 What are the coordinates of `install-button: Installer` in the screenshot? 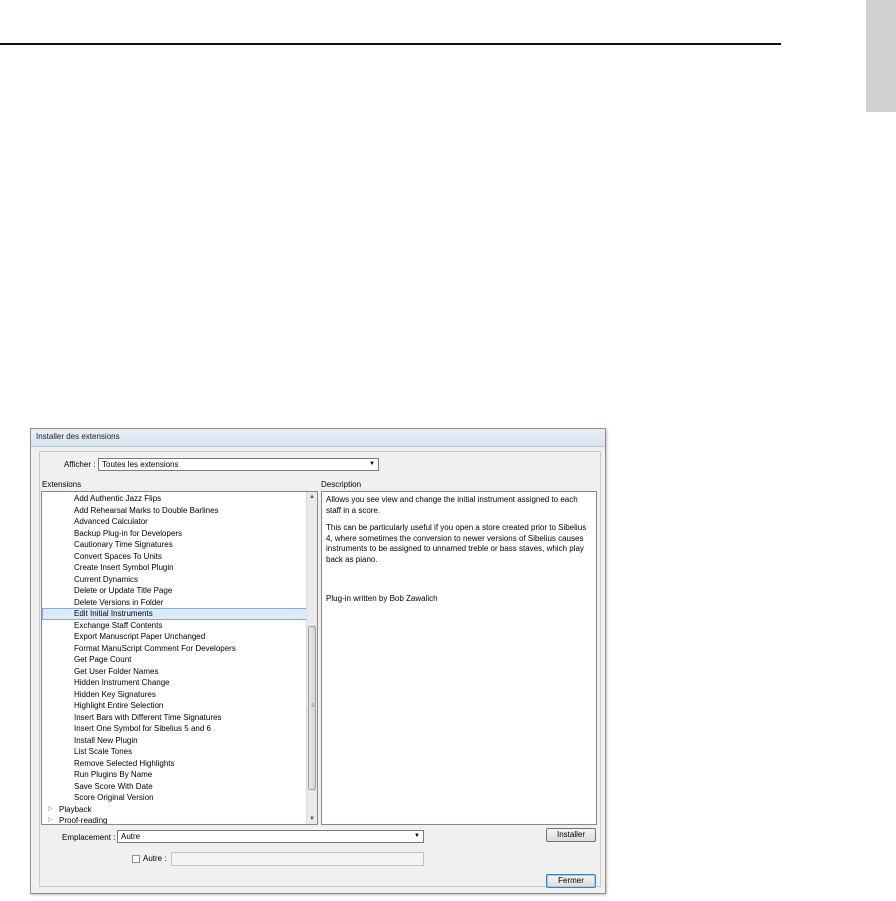 It's located at (571, 835).